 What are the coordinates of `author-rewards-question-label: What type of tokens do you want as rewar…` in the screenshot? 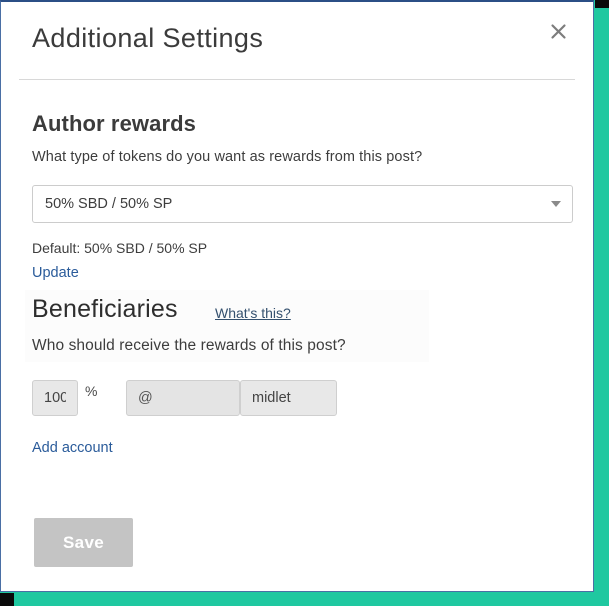 It's located at (227, 157).